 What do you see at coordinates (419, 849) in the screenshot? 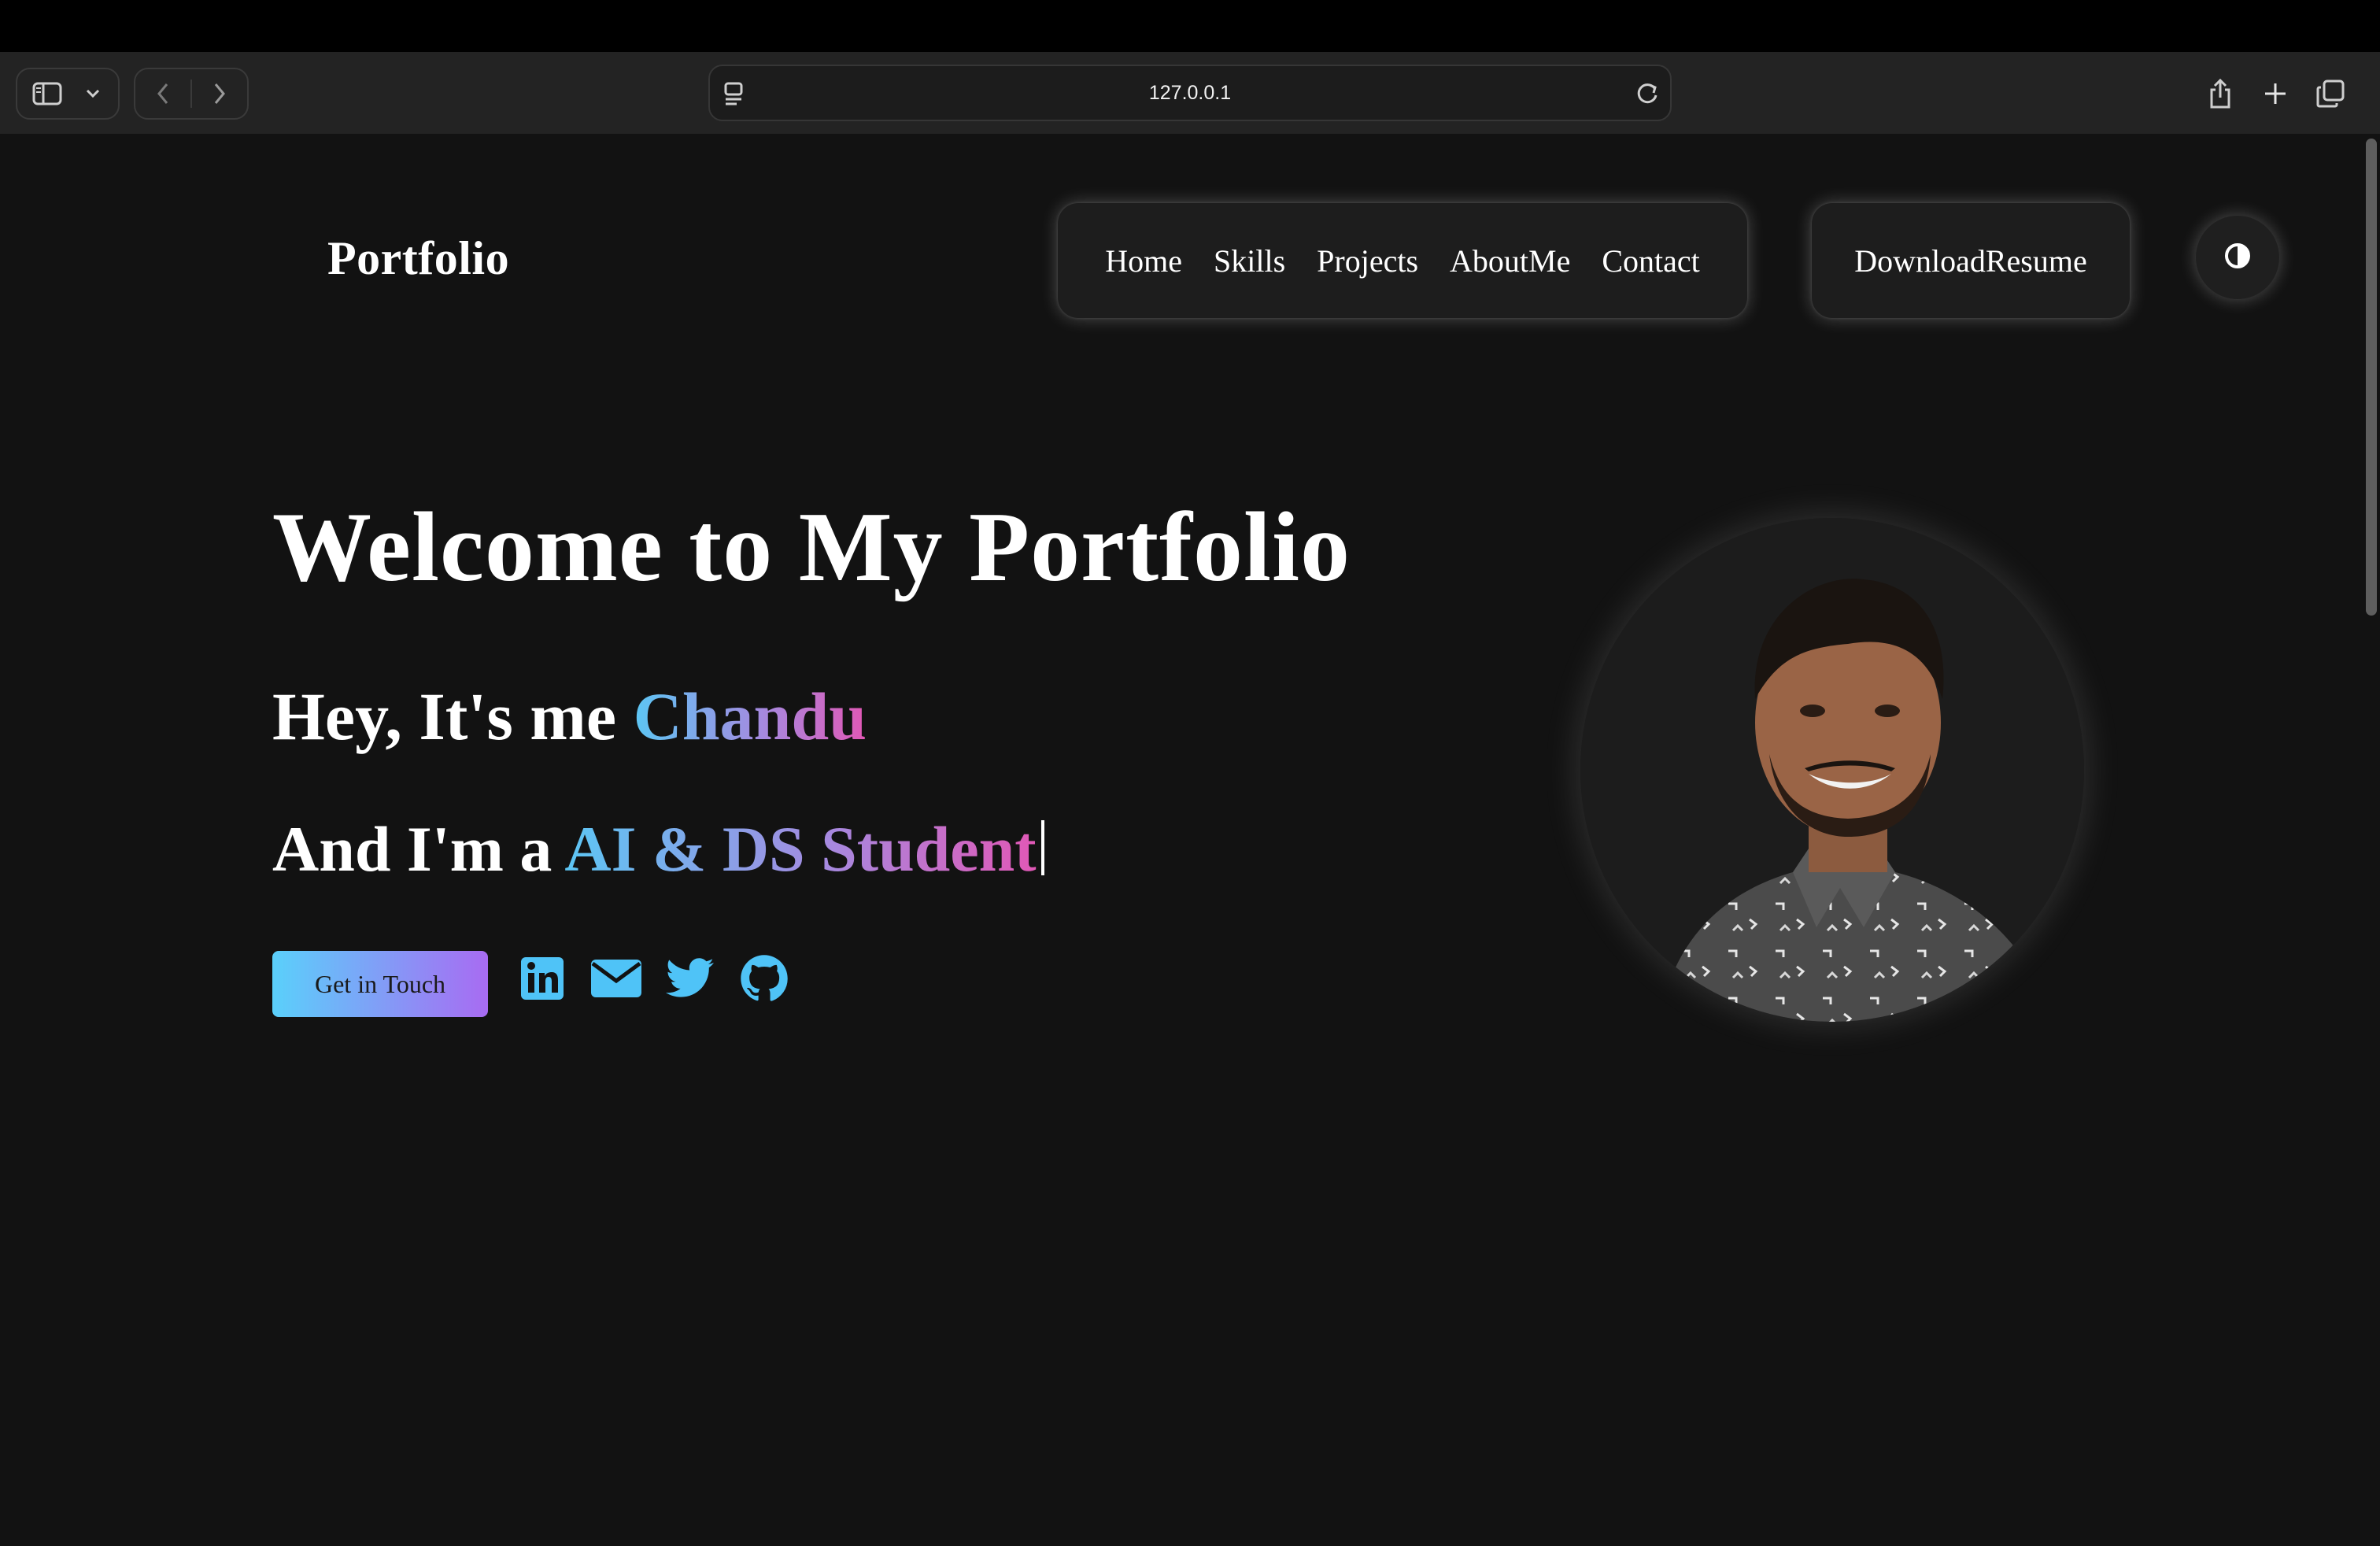
I see `role-prefix: And I'm a` at bounding box center [419, 849].